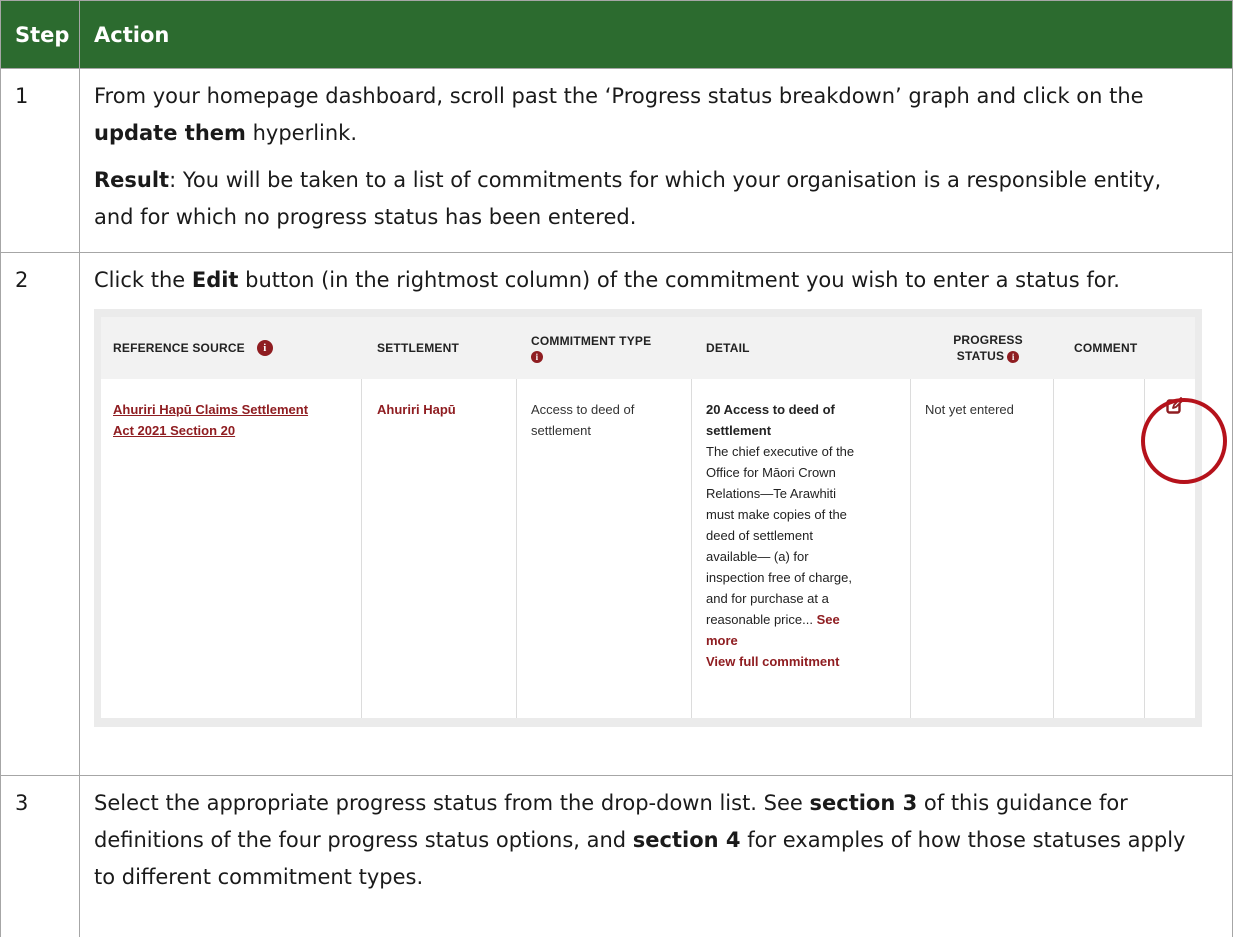 This screenshot has width=1233, height=937. Describe the element at coordinates (728, 348) in the screenshot. I see `col-detail: DETAIL` at that location.